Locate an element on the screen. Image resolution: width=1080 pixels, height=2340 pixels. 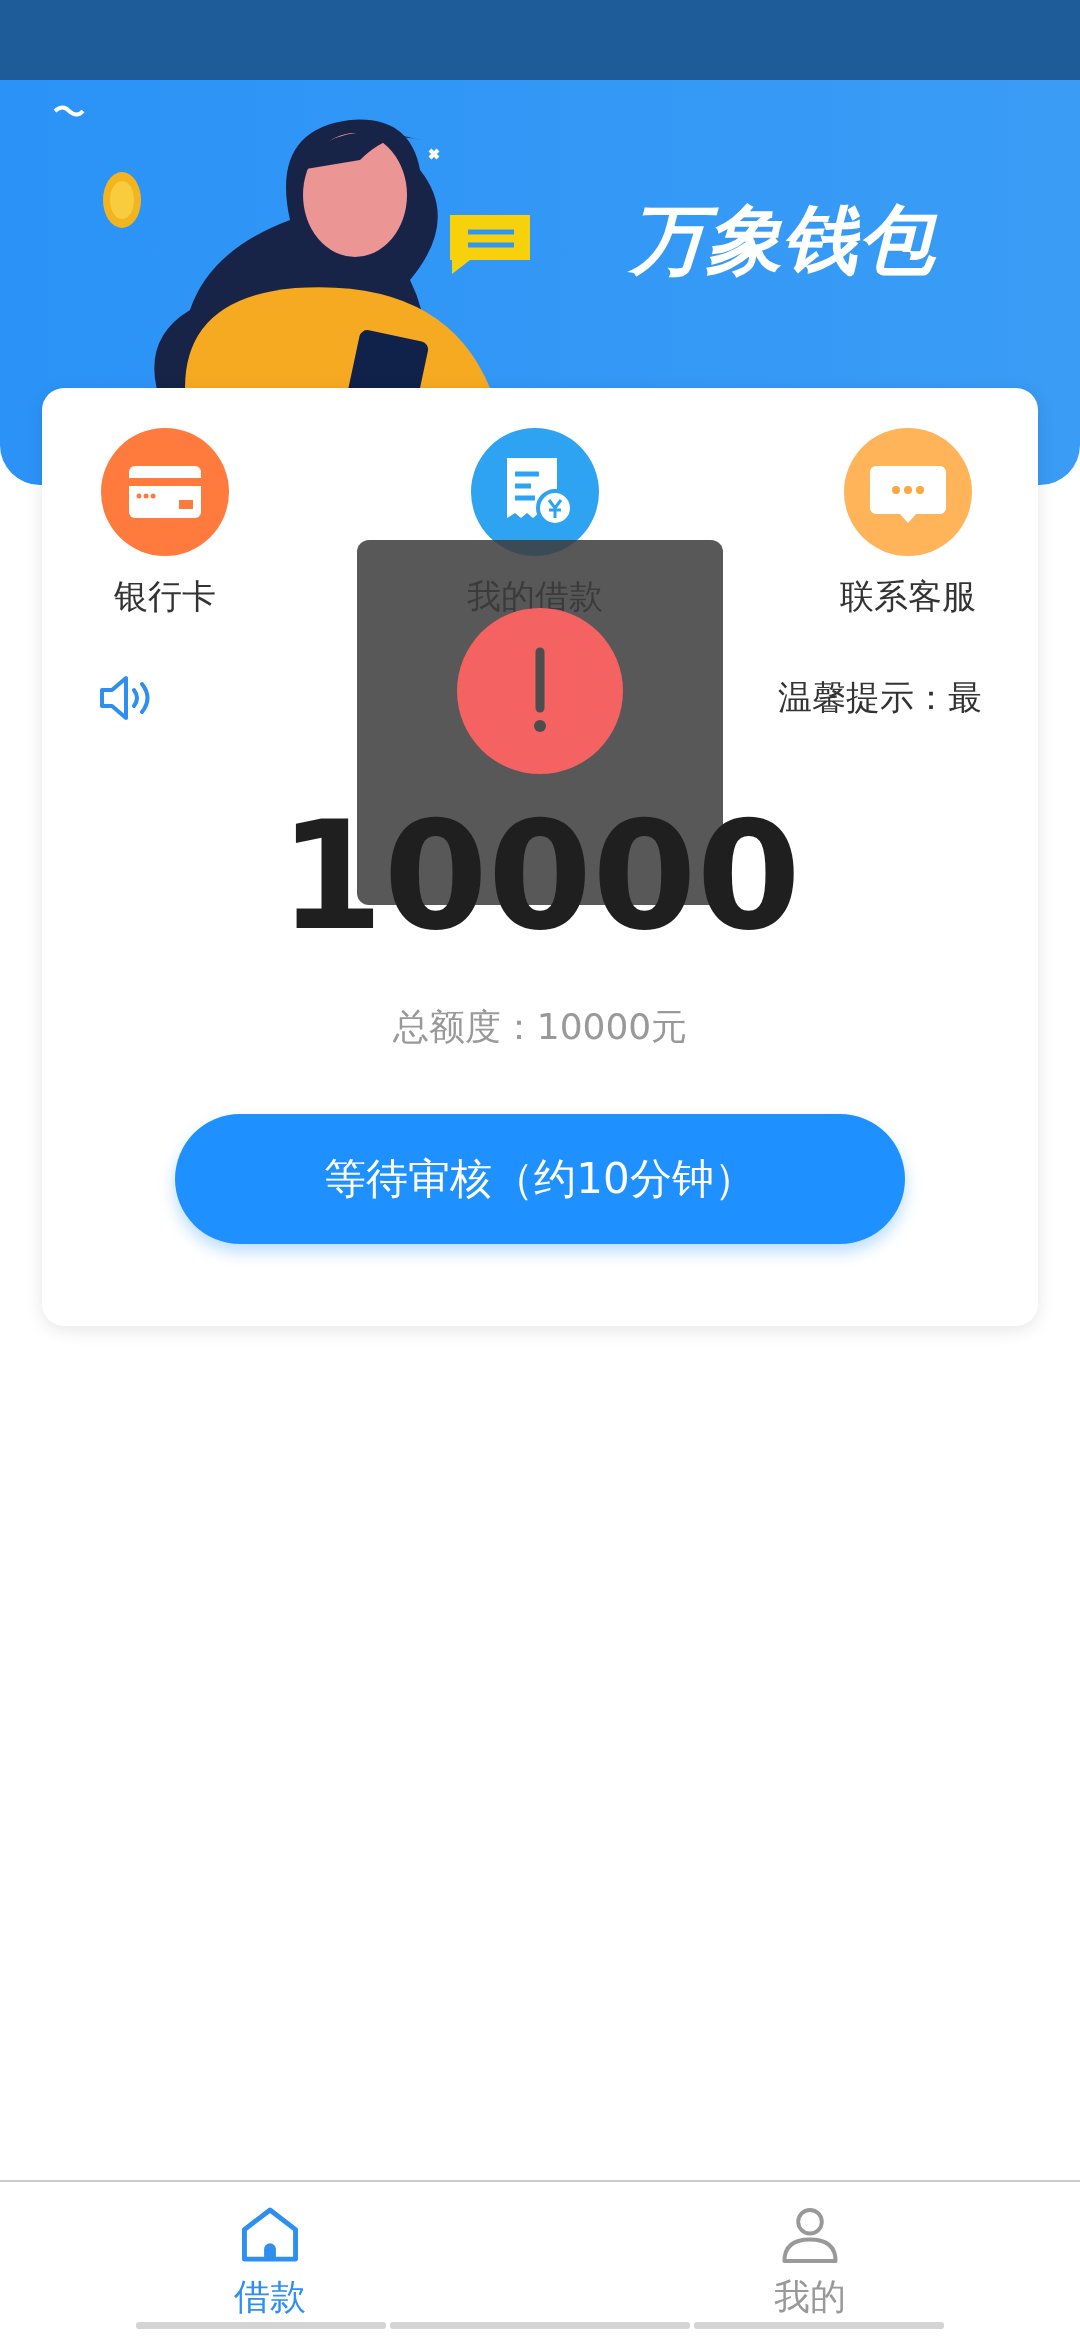
notice-text: 温馨提示：最 is located at coordinates (880, 697).